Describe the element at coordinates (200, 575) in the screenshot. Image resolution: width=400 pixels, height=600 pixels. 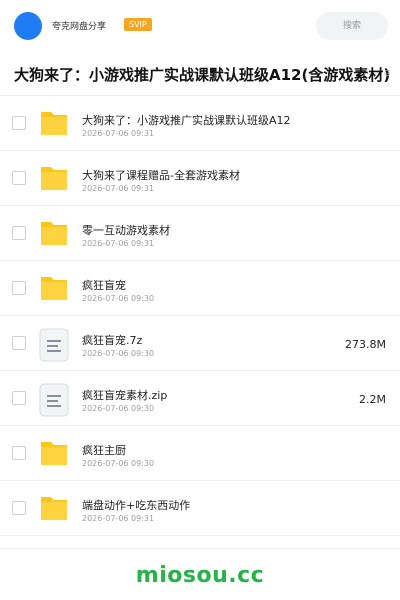
I see `site-watermark: miosou.cc` at that location.